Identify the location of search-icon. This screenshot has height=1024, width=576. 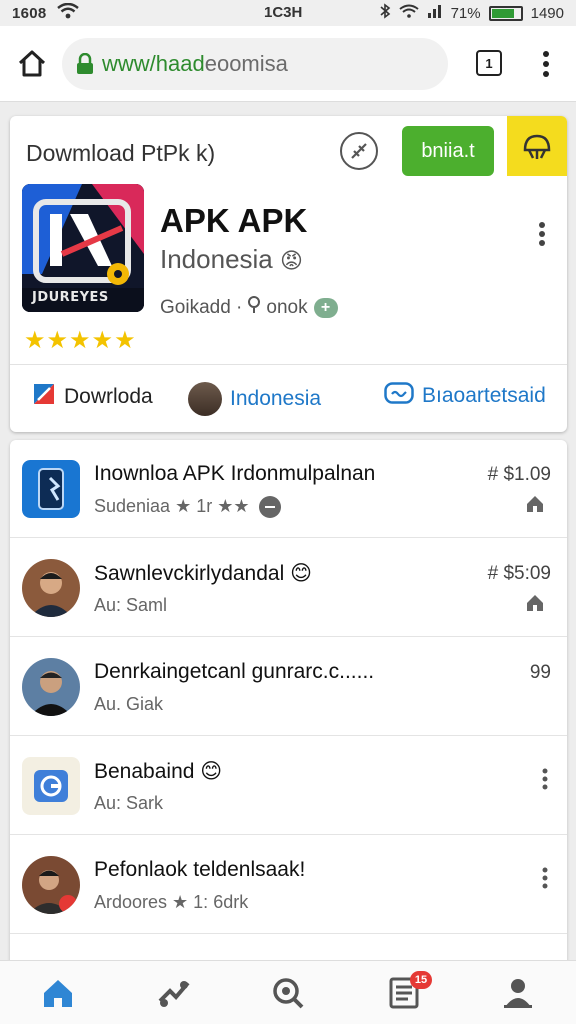
(288, 993).